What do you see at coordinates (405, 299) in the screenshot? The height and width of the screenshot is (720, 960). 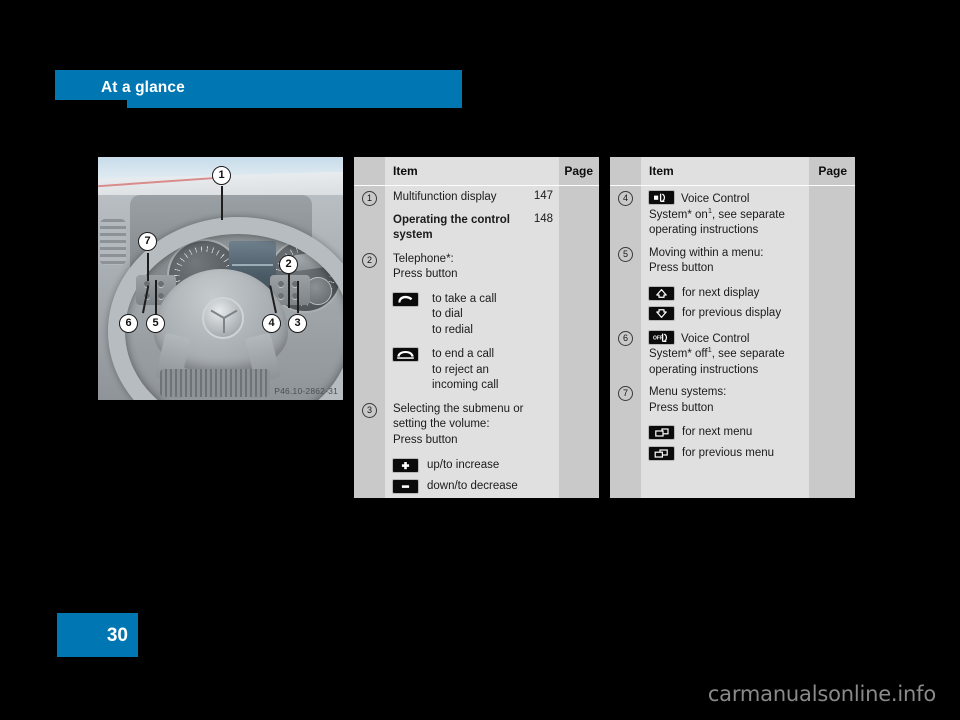 I see `phone-handset-raised-icon` at bounding box center [405, 299].